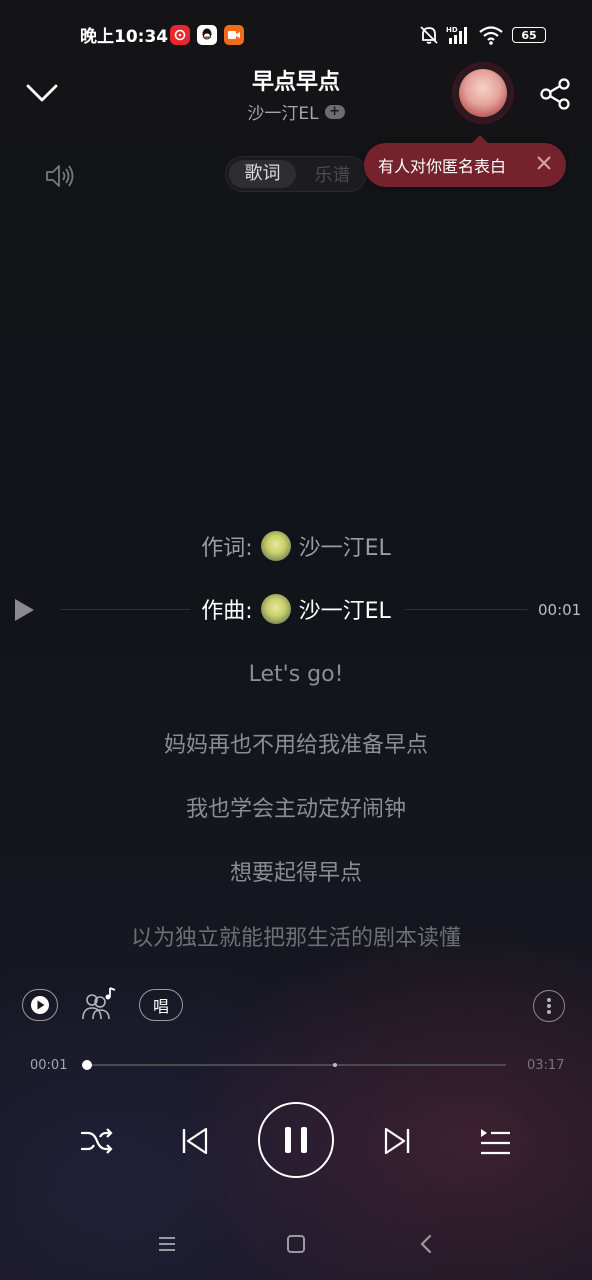 This screenshot has width=592, height=1280. I want to click on lyric-line: 以为独立就能把那生活的剧本读懂, so click(296, 936).